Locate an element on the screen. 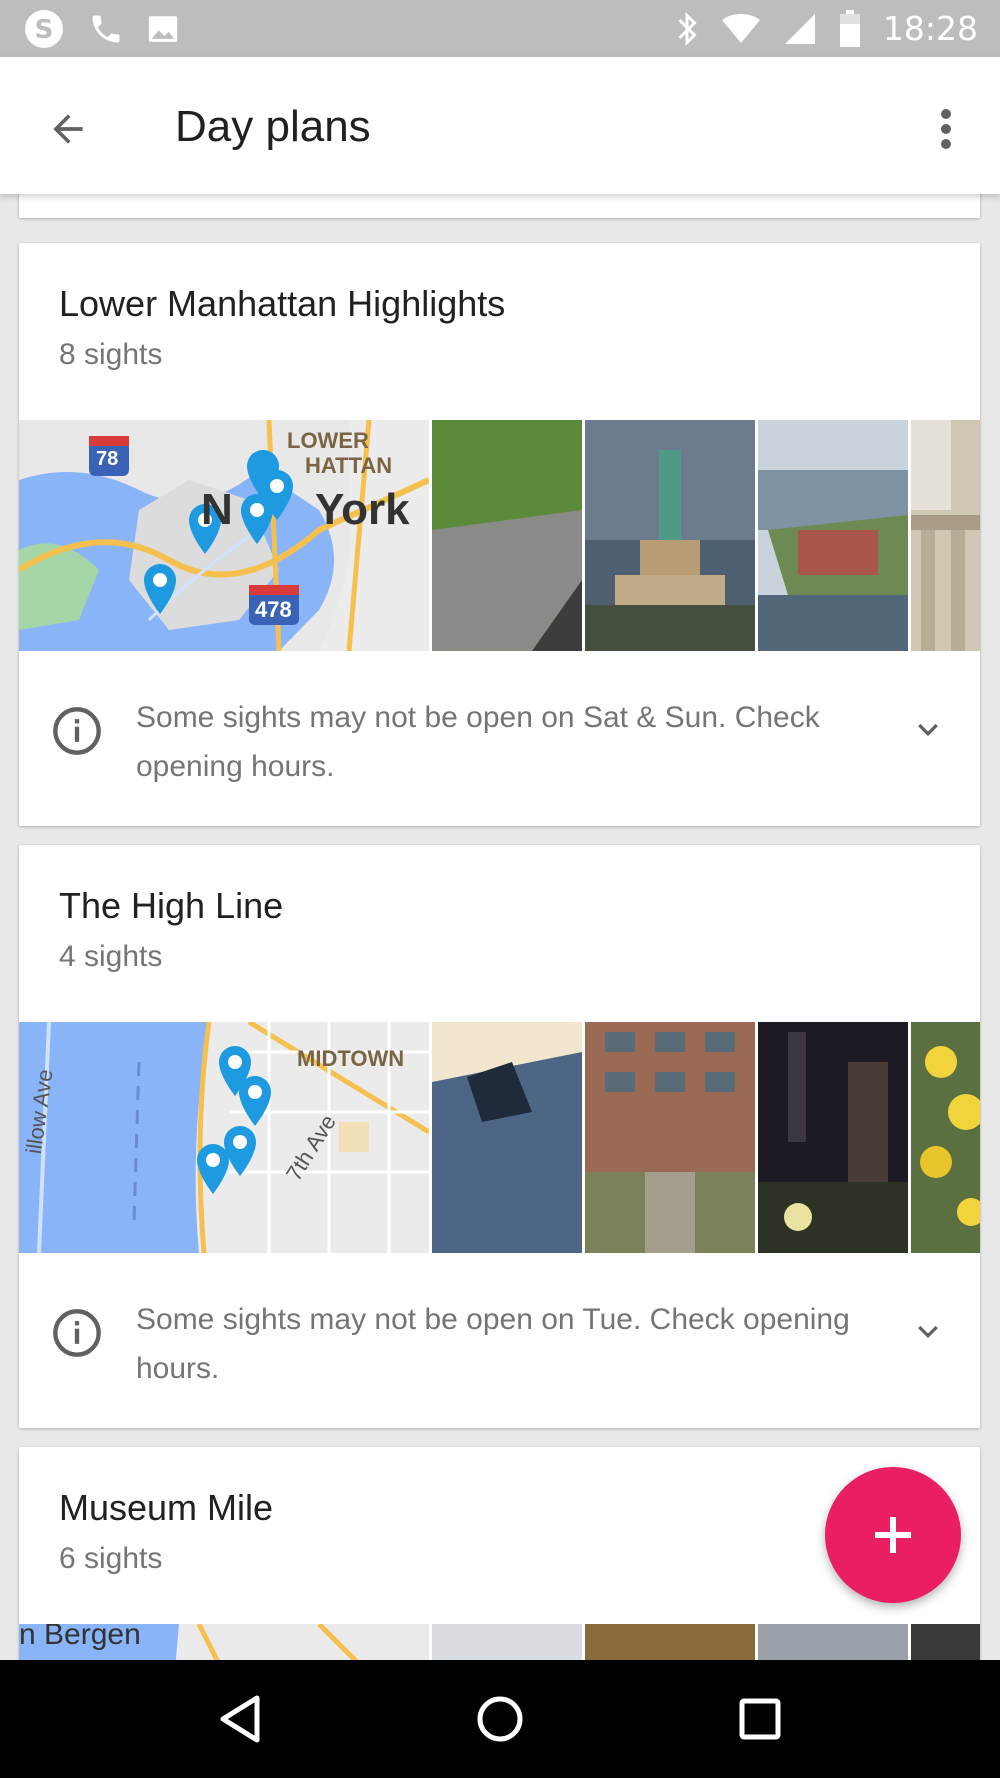 The width and height of the screenshot is (1000, 1778). system-nav-bar is located at coordinates (500, 1719).